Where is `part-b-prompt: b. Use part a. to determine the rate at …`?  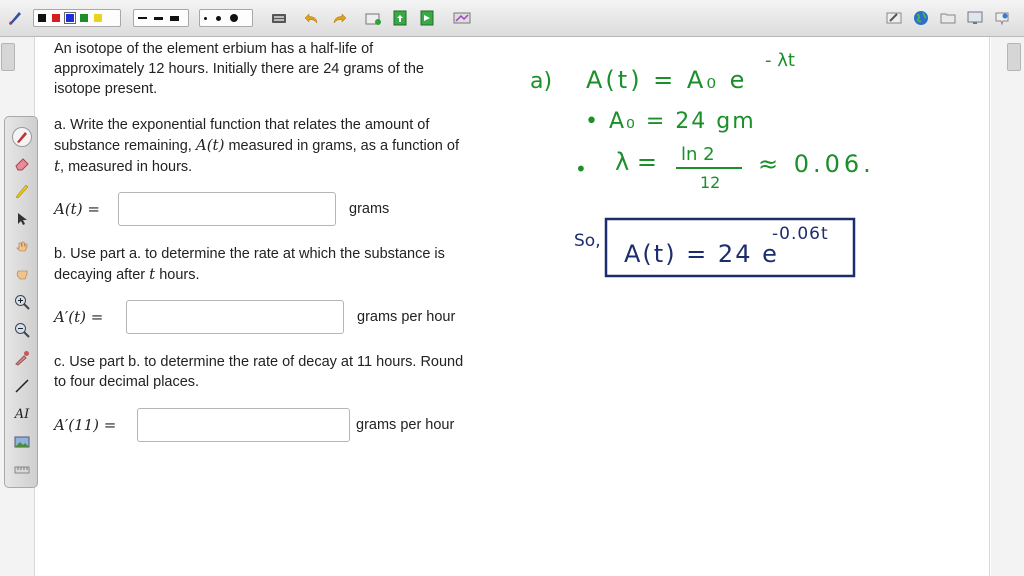
part-b-prompt: b. Use part a. to determine the rate at … is located at coordinates (260, 264).